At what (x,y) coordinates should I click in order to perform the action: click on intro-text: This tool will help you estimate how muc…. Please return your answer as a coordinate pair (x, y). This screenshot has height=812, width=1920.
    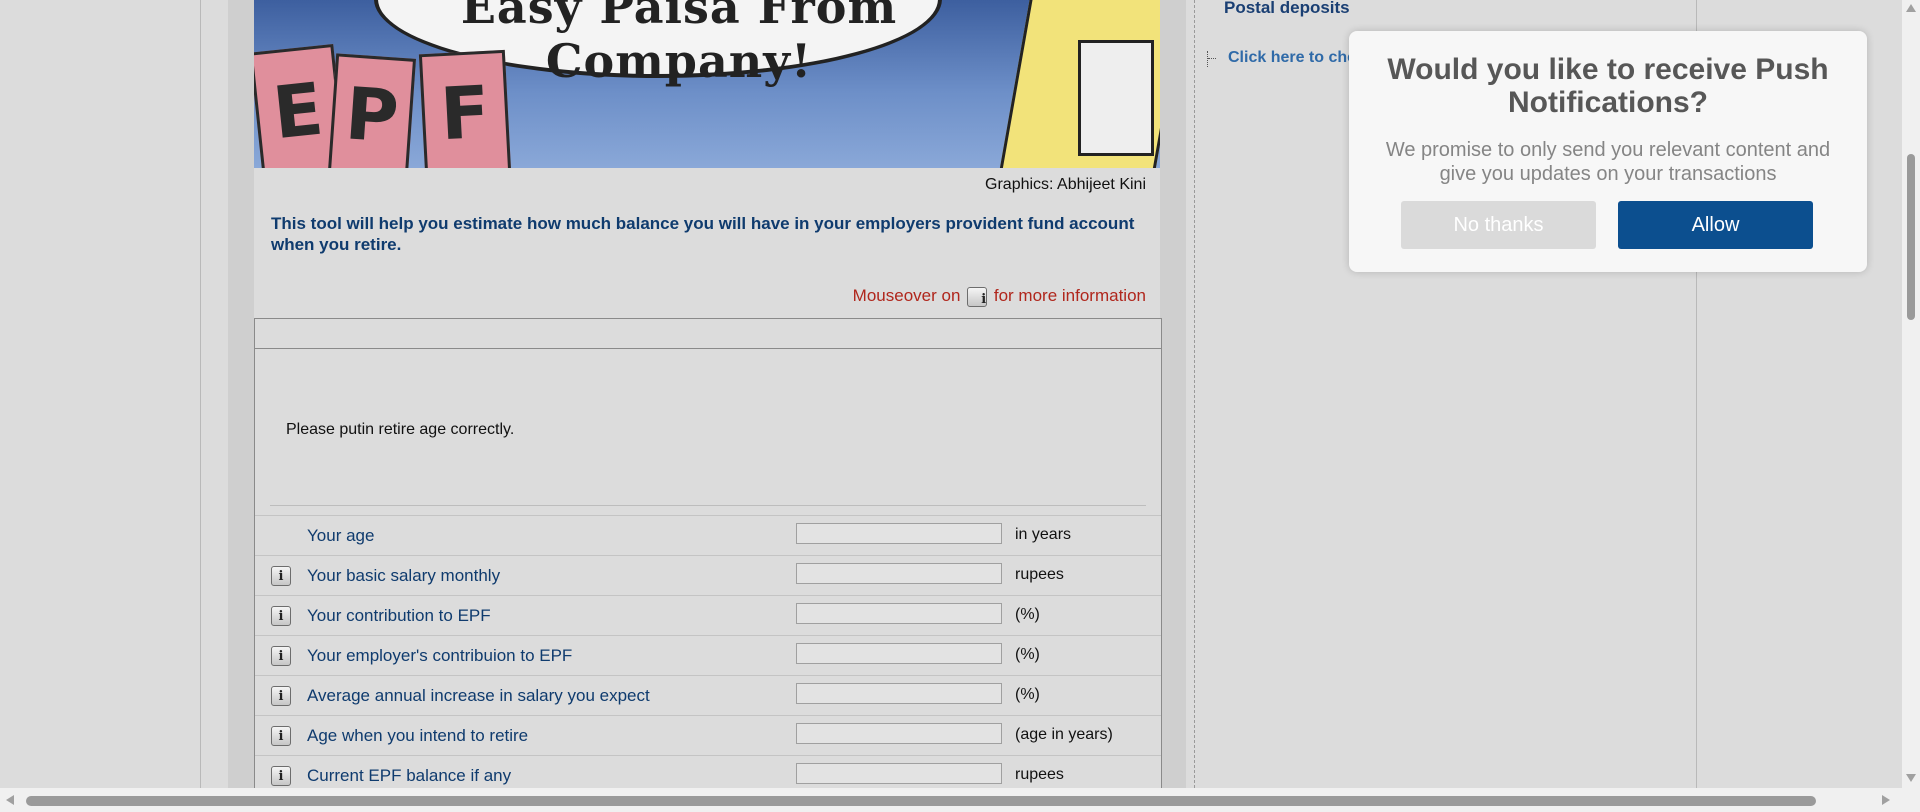
    Looking at the image, I should click on (703, 234).